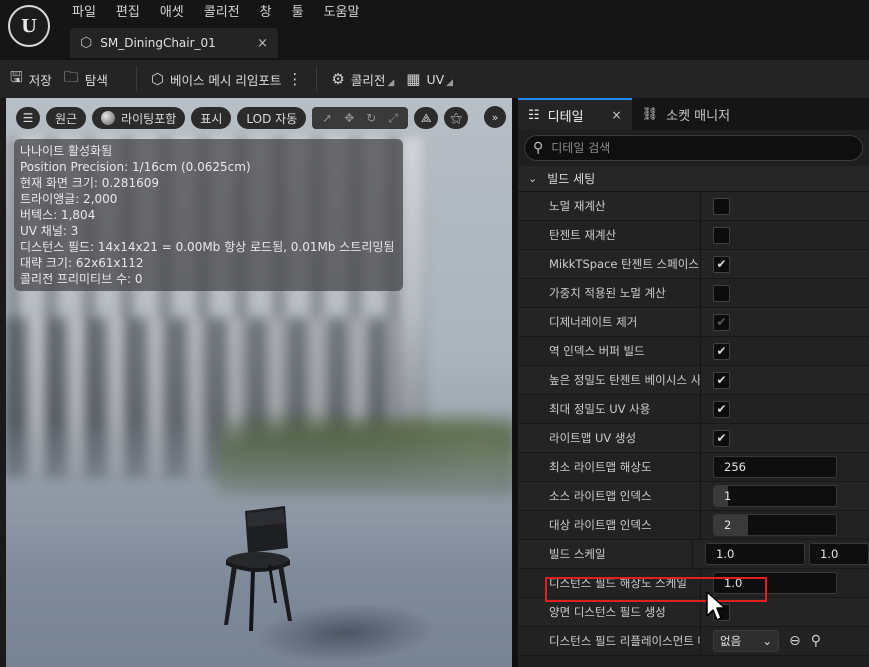 This screenshot has height=667, width=869. What do you see at coordinates (721, 438) in the screenshot?
I see `generate-lightmap-uvs-checkbox: ✔` at bounding box center [721, 438].